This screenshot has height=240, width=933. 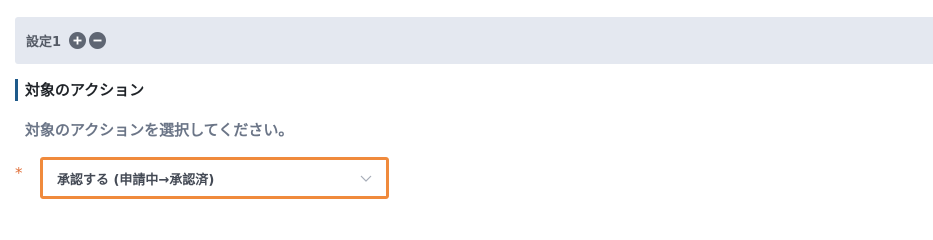 I want to click on section-title: 対象のアクション, so click(x=79, y=90).